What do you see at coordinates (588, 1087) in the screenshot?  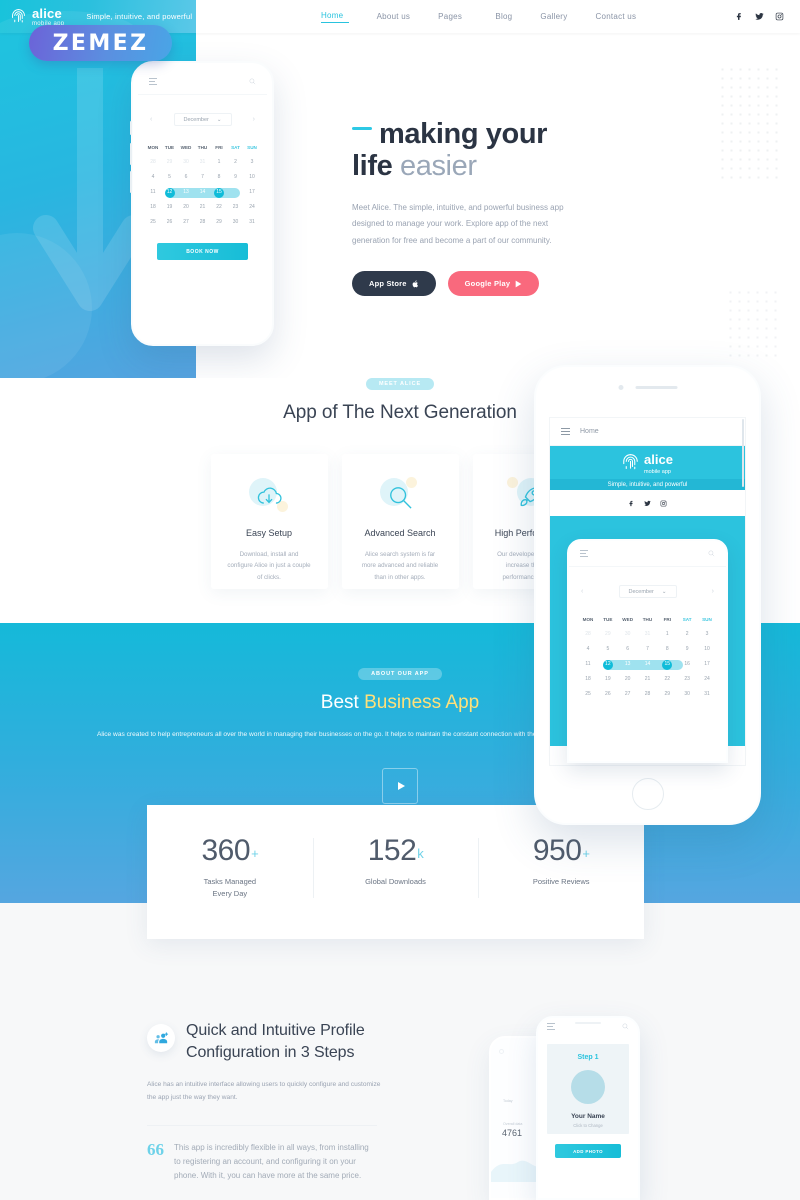 I see `avatar` at bounding box center [588, 1087].